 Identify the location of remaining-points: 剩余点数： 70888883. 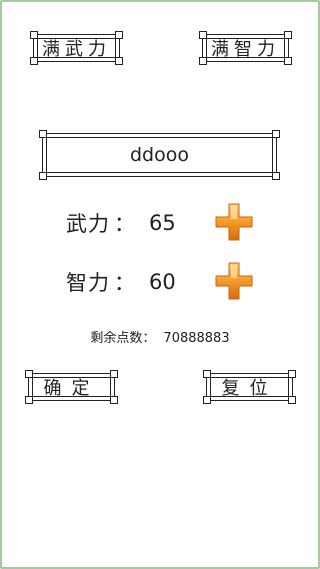
(160, 336).